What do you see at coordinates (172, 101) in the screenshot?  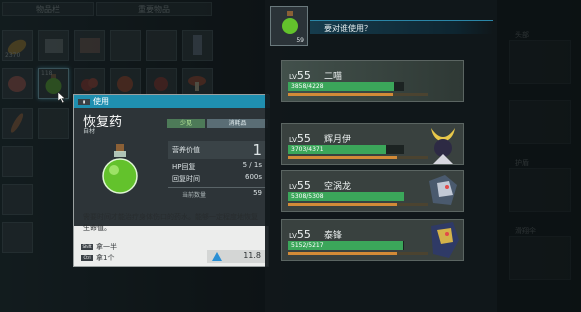 I see `tooltip-header: ▮ 使用` at bounding box center [172, 101].